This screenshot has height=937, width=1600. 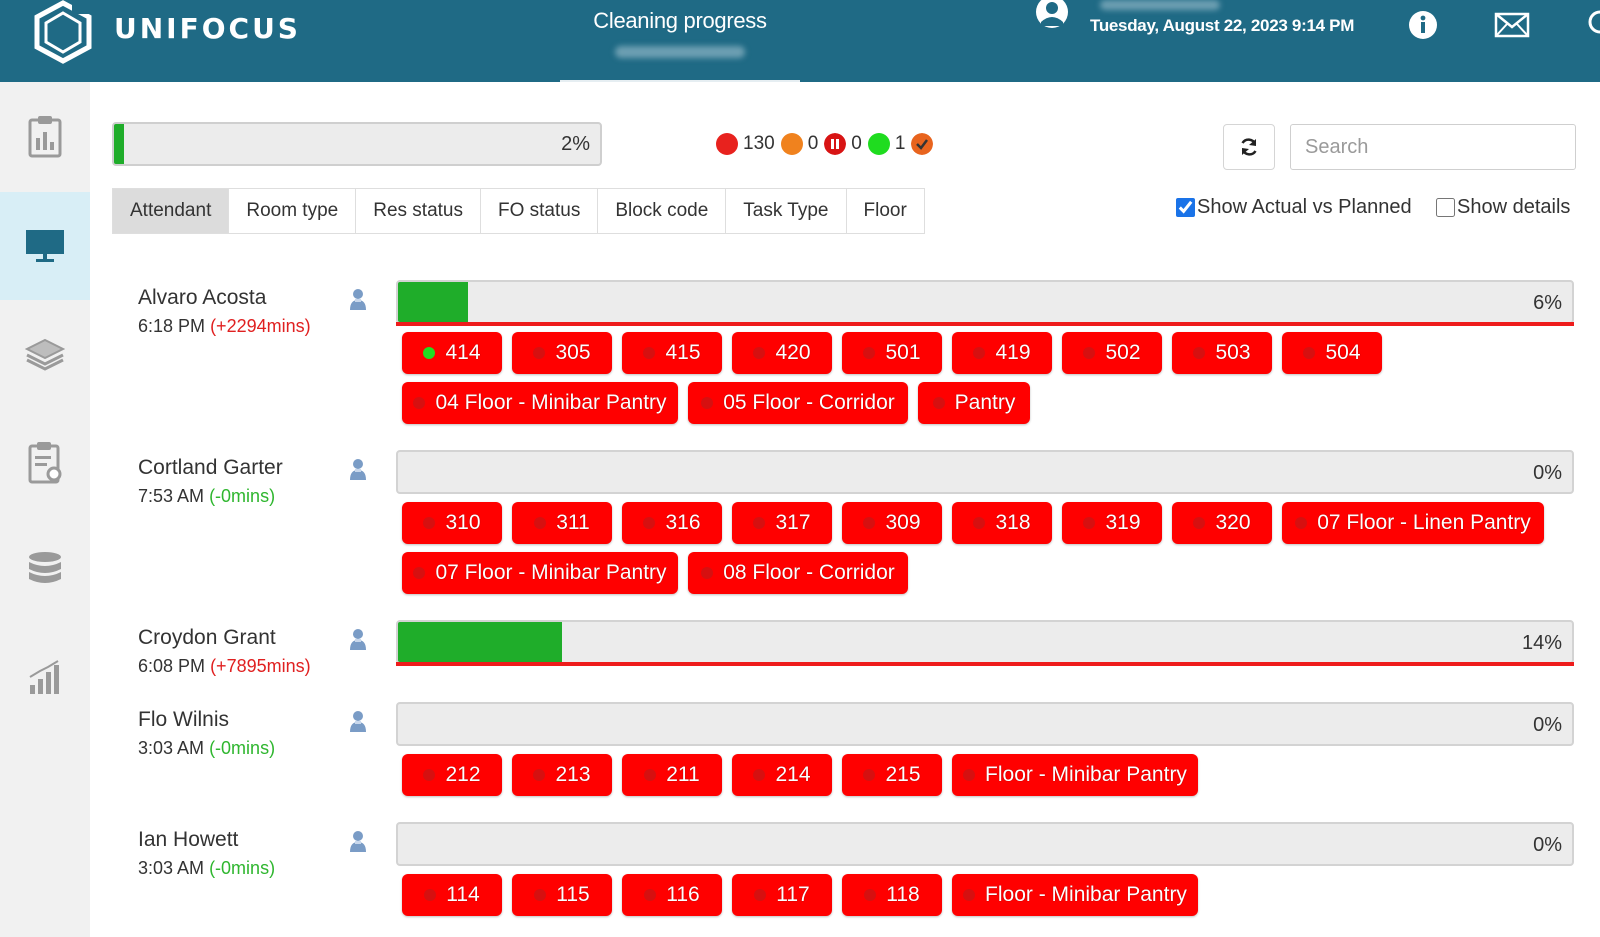 What do you see at coordinates (672, 775) in the screenshot?
I see `room-chip: 211` at bounding box center [672, 775].